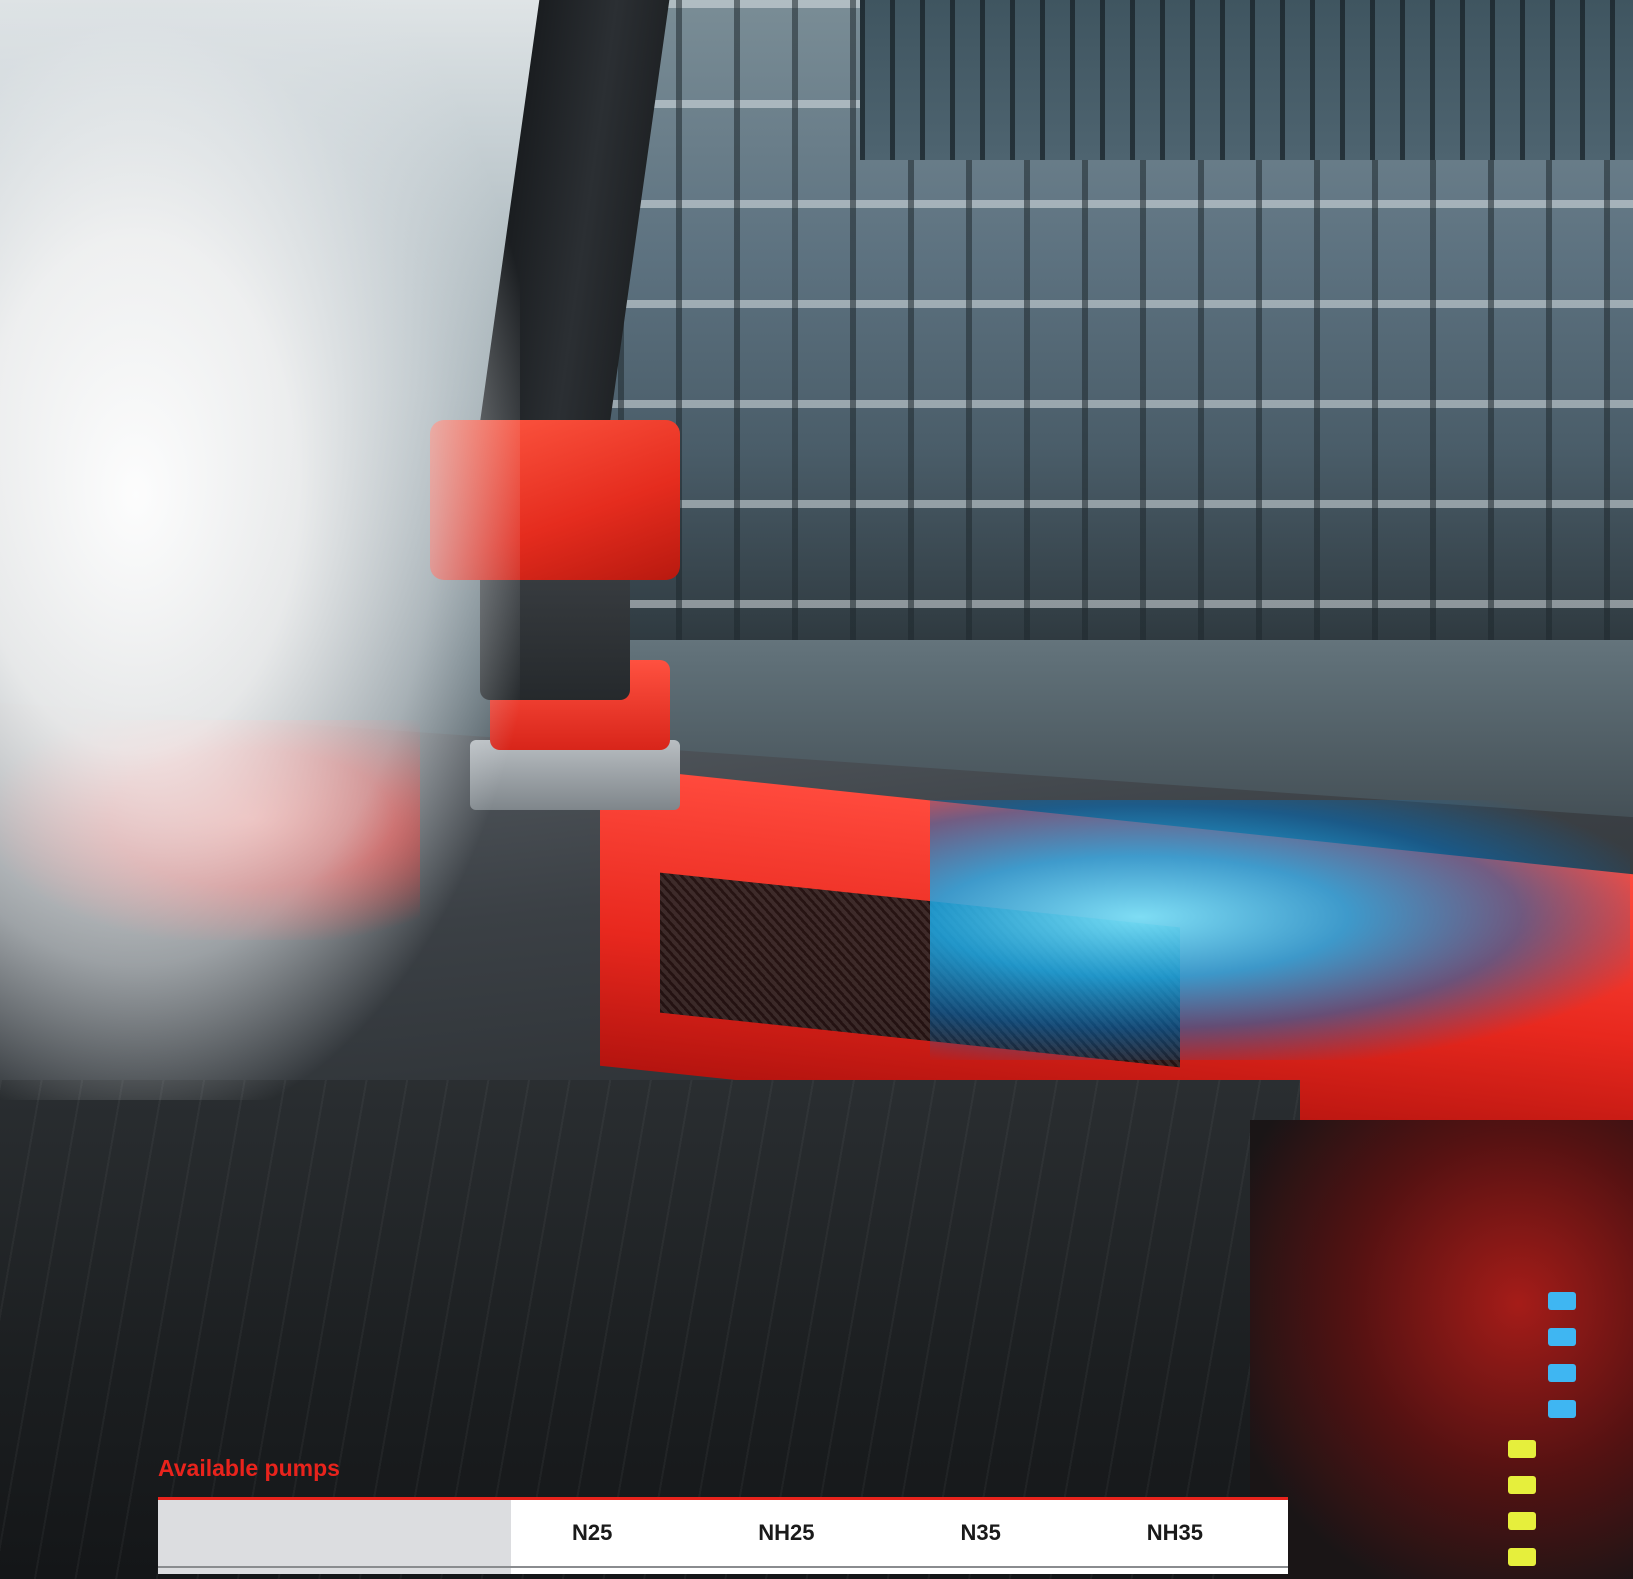 The image size is (1633, 1579). Describe the element at coordinates (1174, 1532) in the screenshot. I see `column-header: NH35` at that location.